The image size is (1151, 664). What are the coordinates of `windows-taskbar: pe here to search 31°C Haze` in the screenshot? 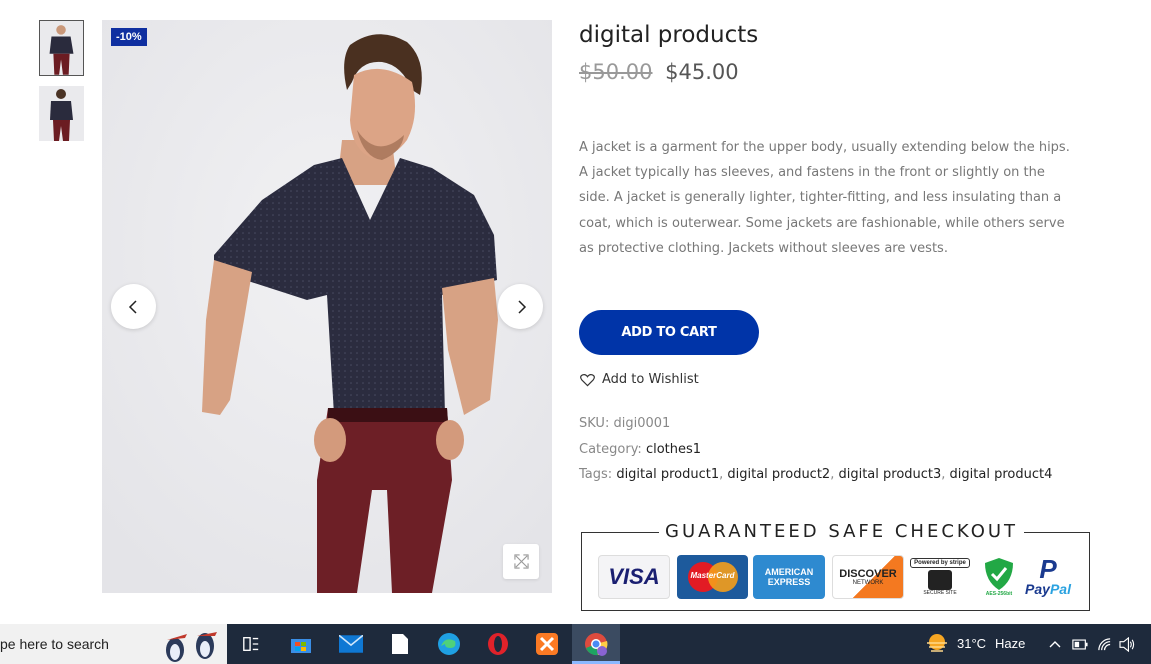 It's located at (575, 644).